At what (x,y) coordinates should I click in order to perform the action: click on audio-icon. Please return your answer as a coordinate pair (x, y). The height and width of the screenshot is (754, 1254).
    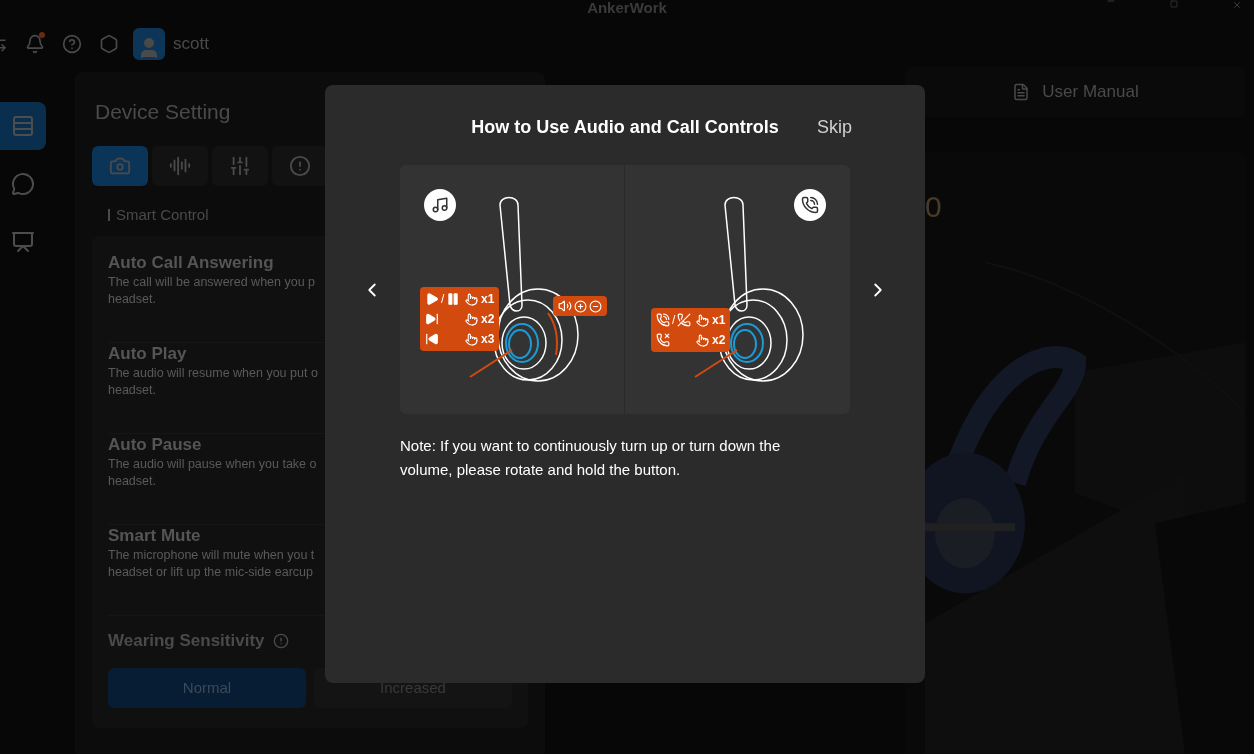
    Looking at the image, I should click on (180, 165).